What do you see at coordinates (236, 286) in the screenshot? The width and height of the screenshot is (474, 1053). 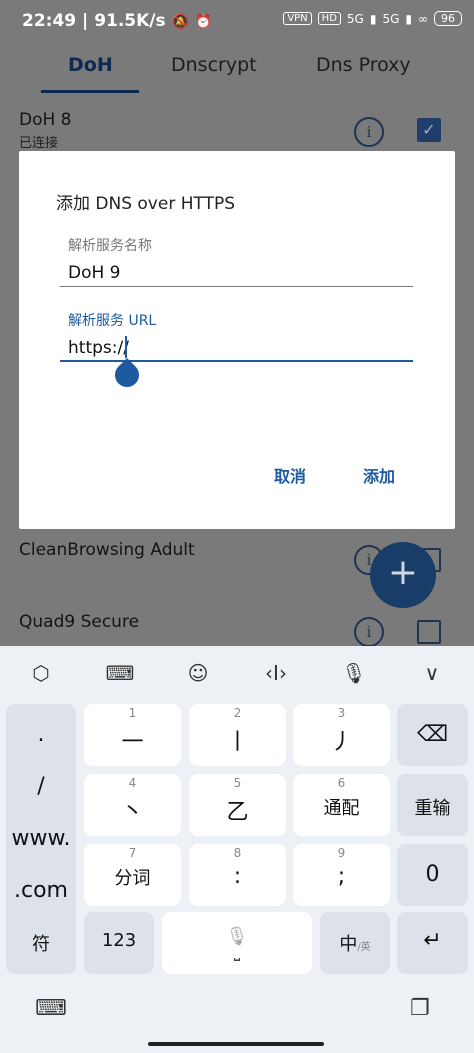 I see `name-field-underline` at bounding box center [236, 286].